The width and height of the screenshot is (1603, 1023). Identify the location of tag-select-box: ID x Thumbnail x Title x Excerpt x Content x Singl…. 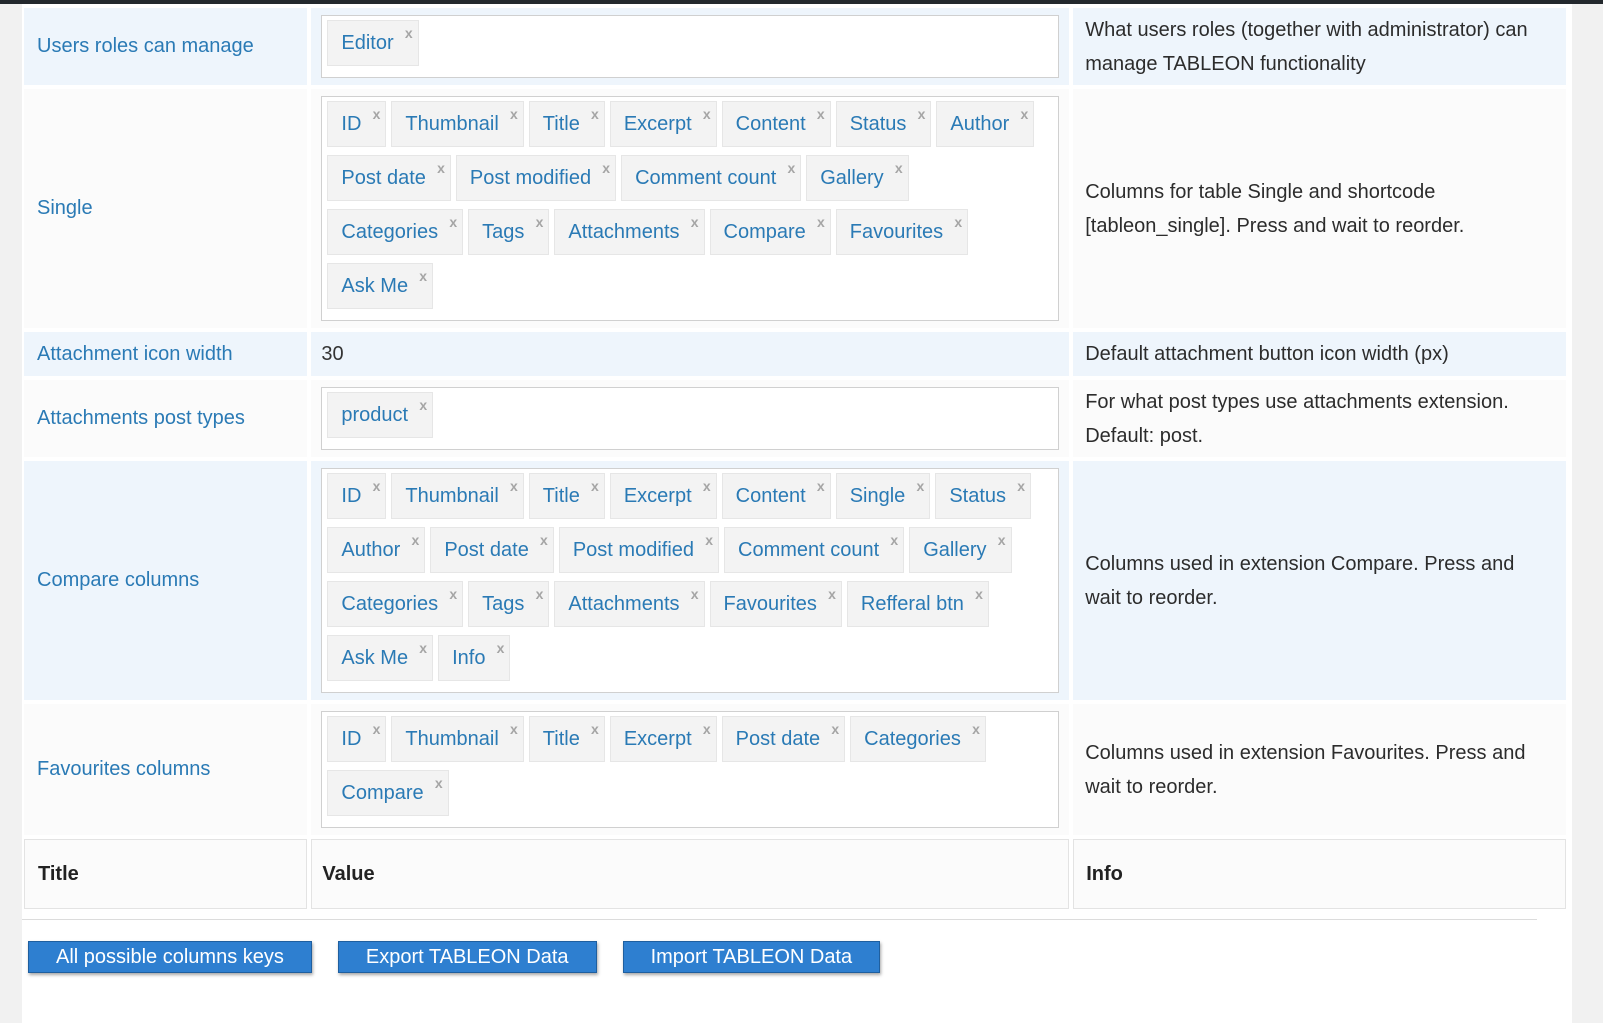
(690, 580).